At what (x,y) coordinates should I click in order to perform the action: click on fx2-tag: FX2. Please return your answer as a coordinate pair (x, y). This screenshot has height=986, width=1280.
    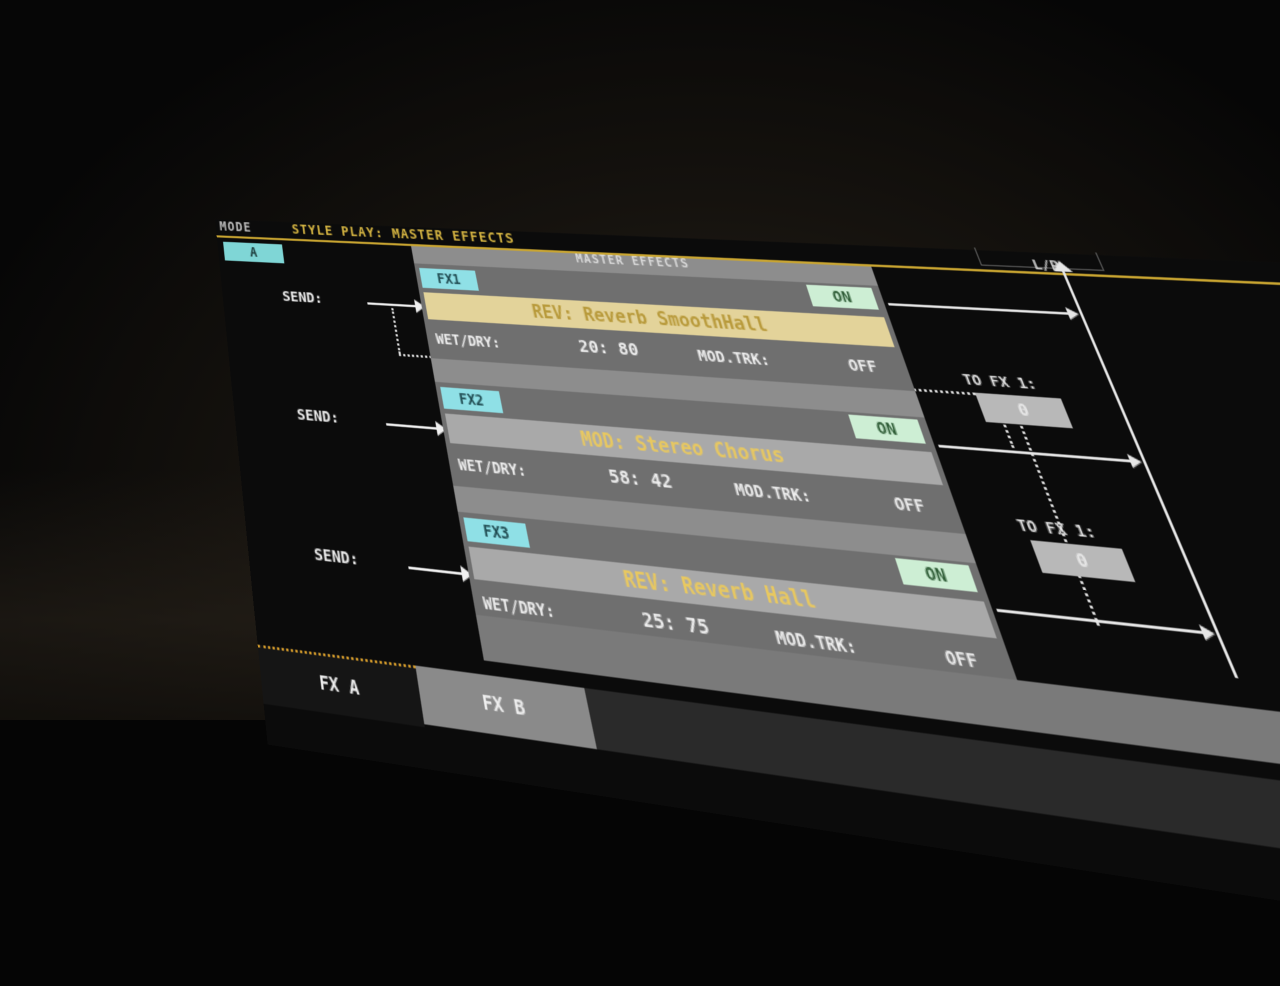
    Looking at the image, I should click on (471, 400).